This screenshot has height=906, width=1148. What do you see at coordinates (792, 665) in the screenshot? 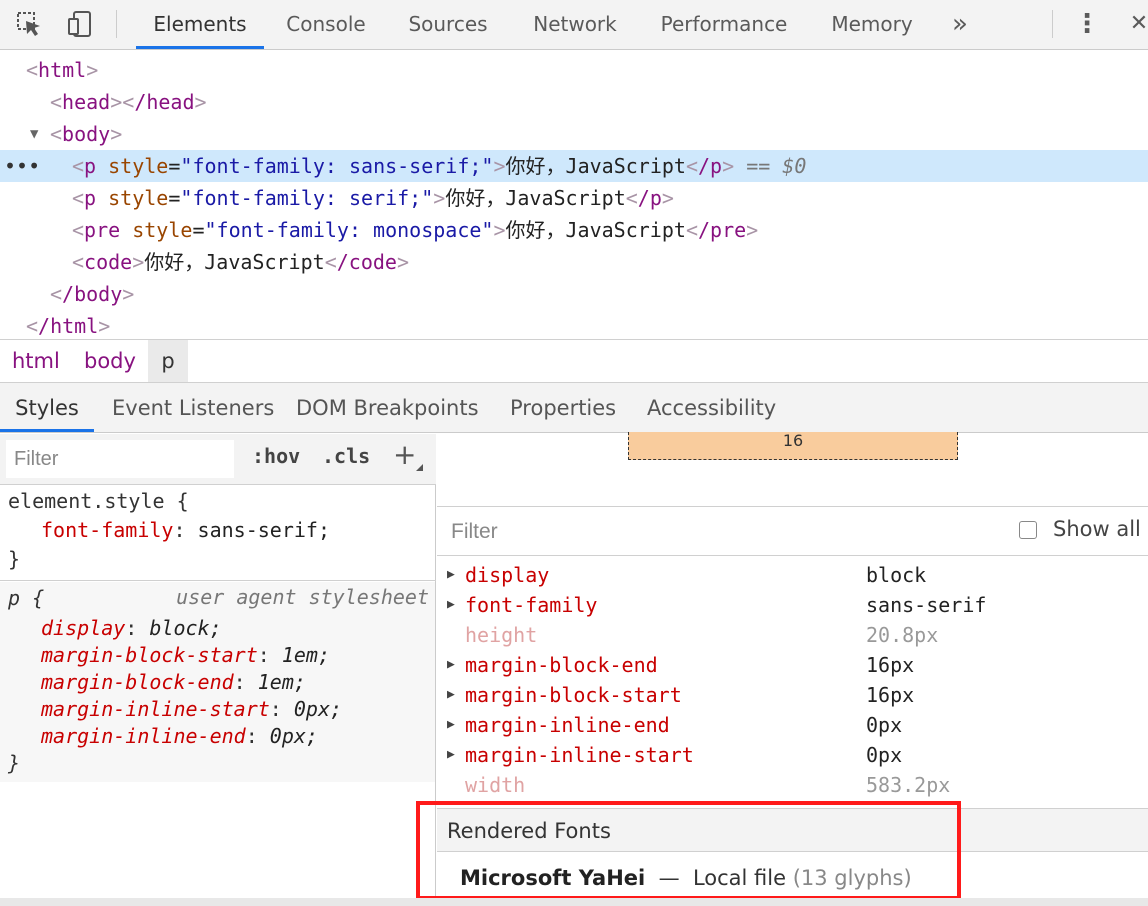
I see `computed-property-row: ▶ margin-block-end 16px` at bounding box center [792, 665].